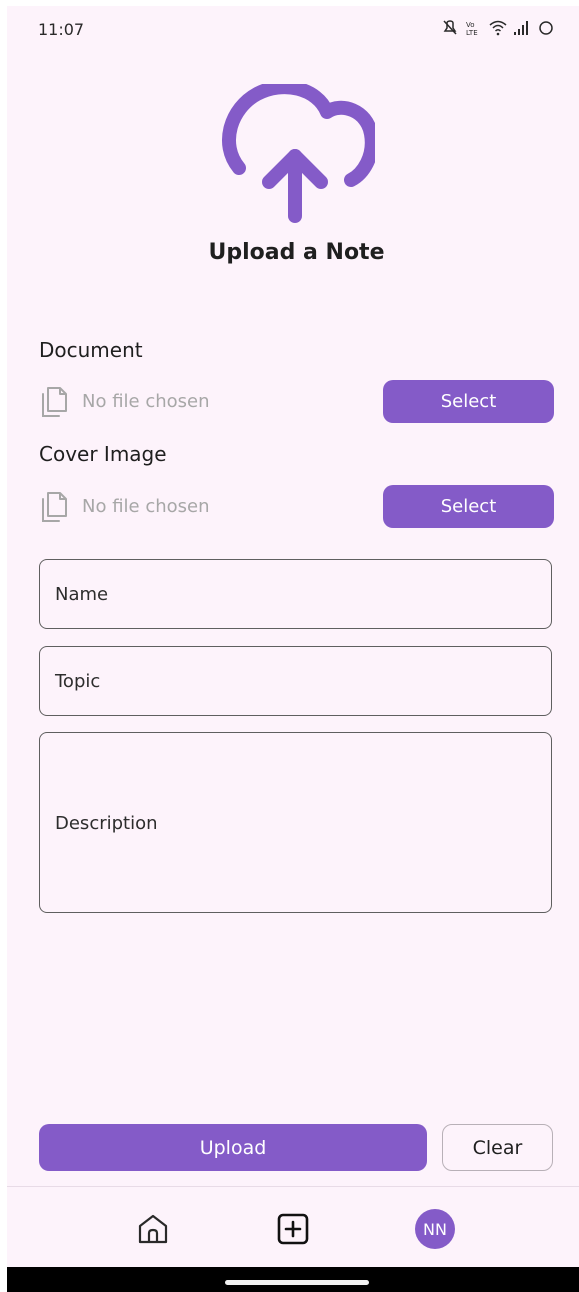 Image resolution: width=579 pixels, height=1292 pixels. I want to click on add-icon, so click(293, 1229).